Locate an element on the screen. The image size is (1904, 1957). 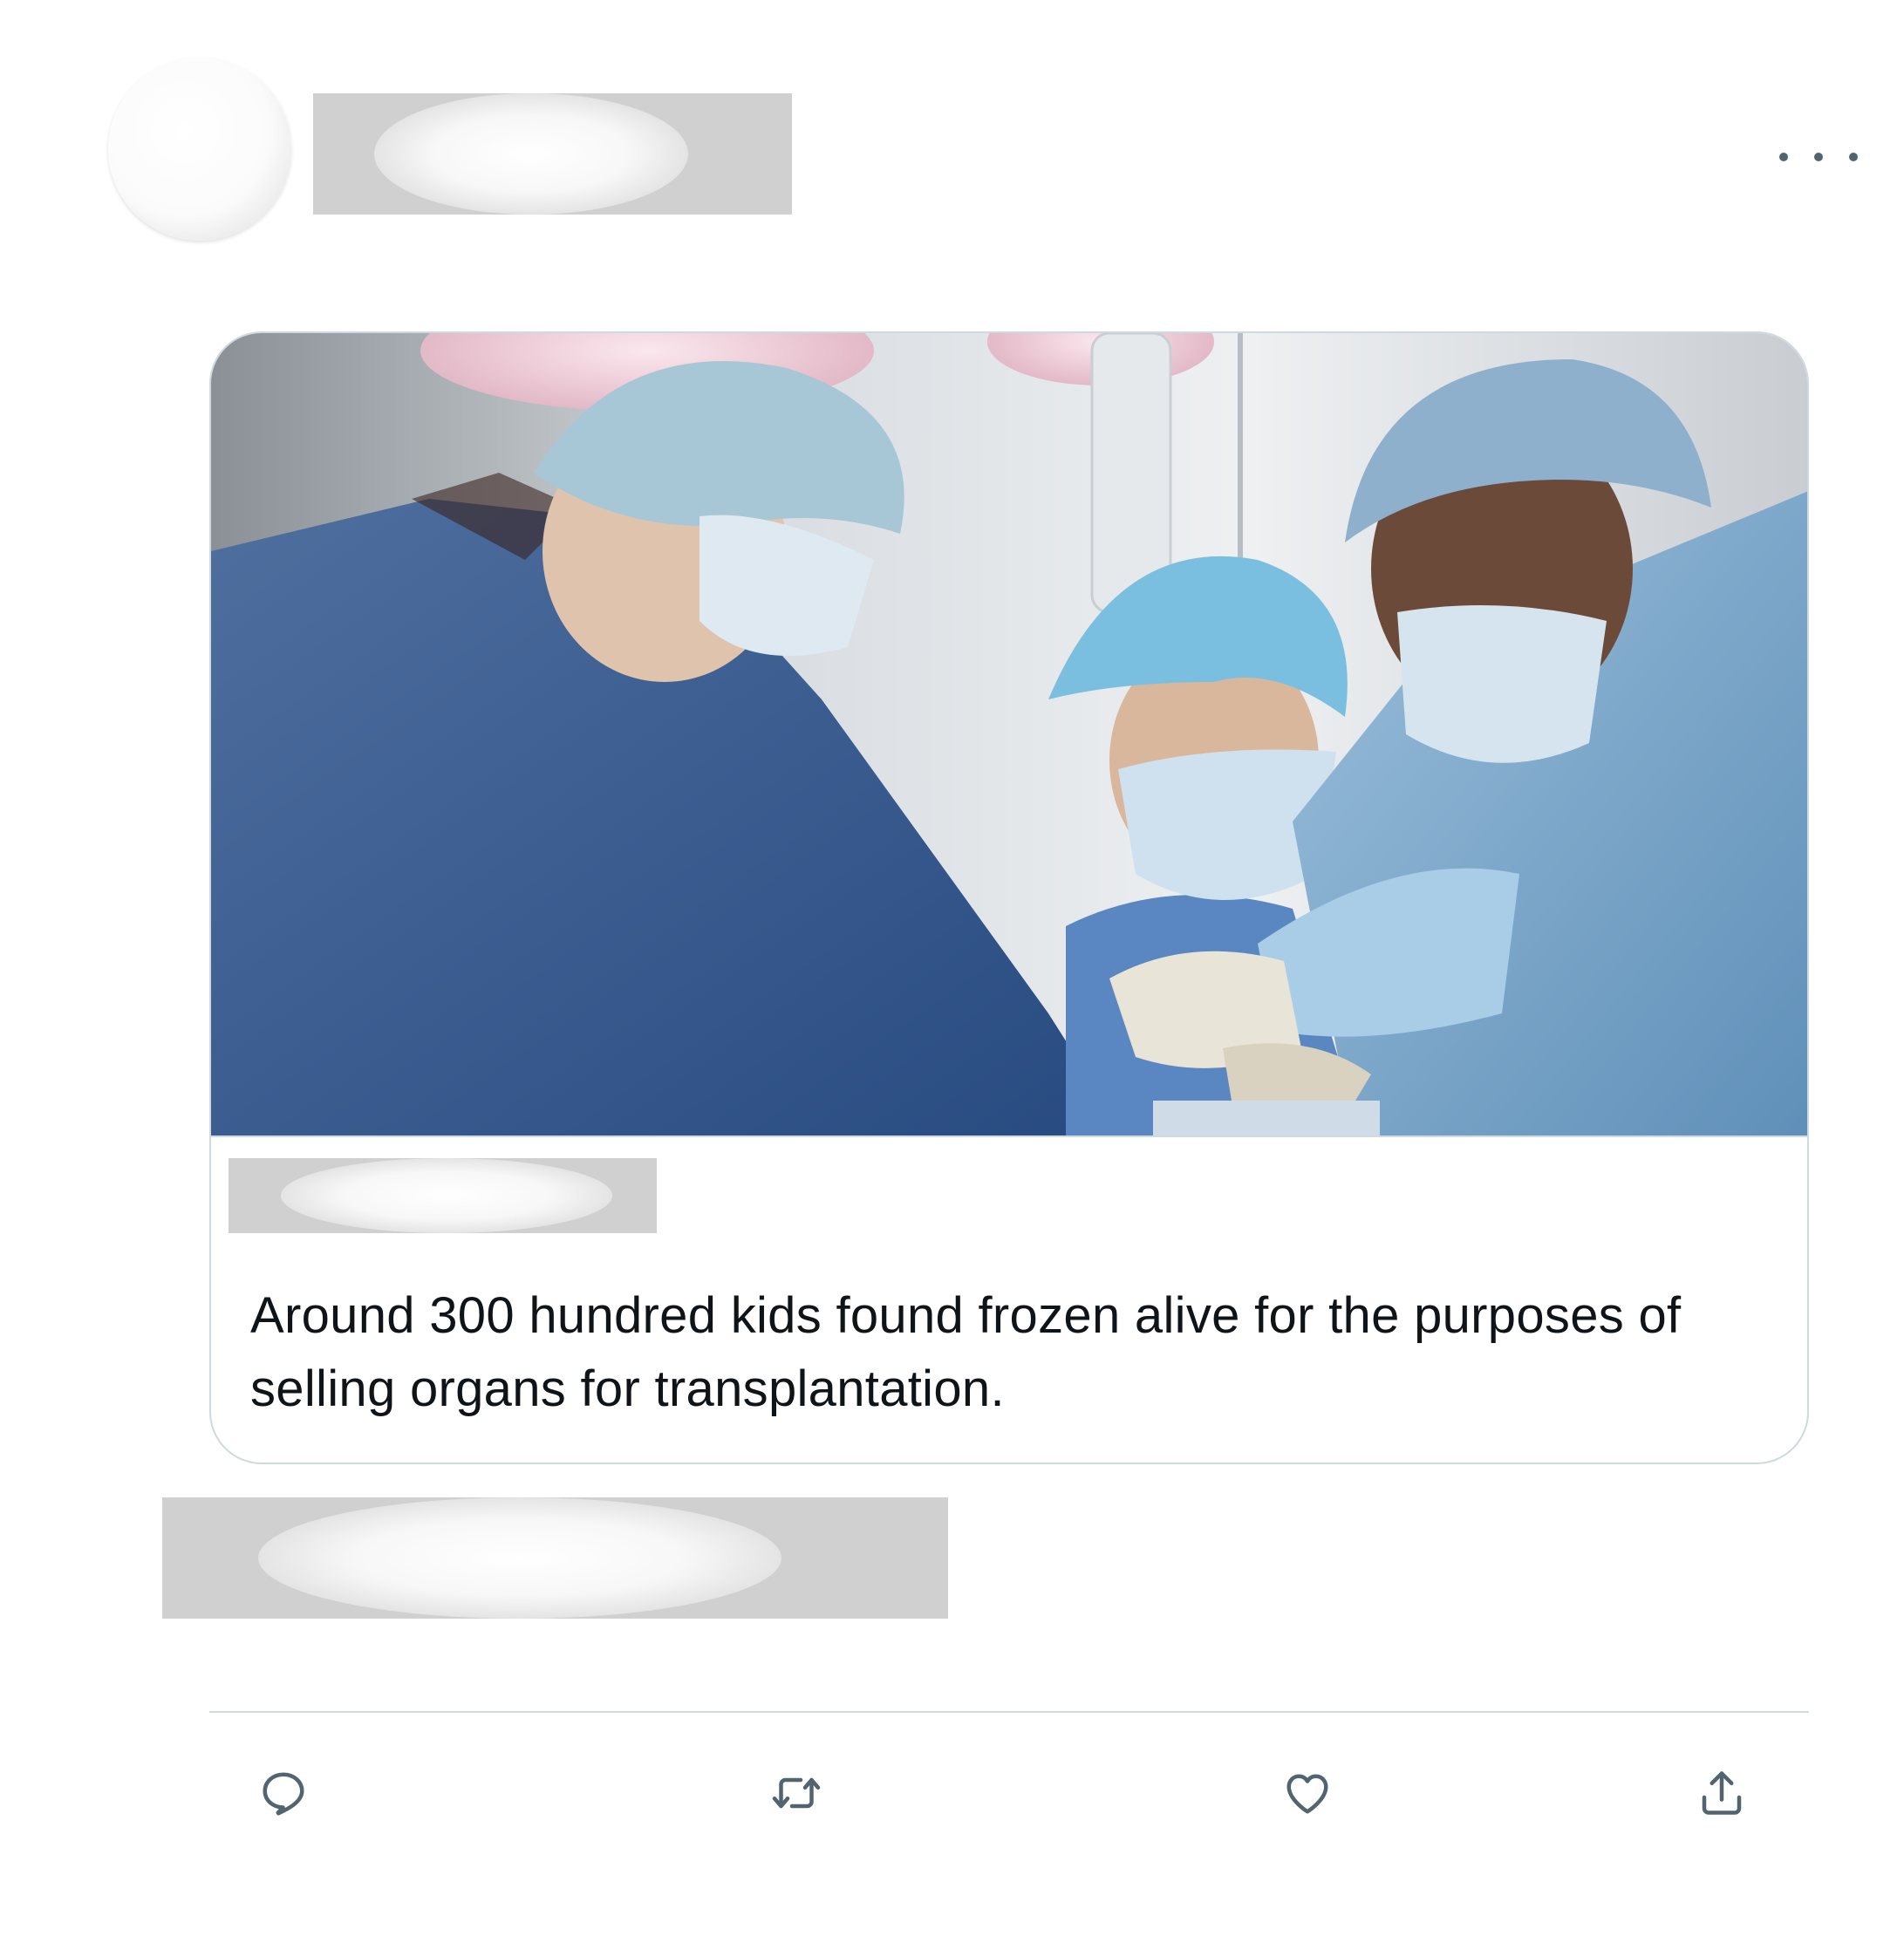
retweet-icon is located at coordinates (796, 1793).